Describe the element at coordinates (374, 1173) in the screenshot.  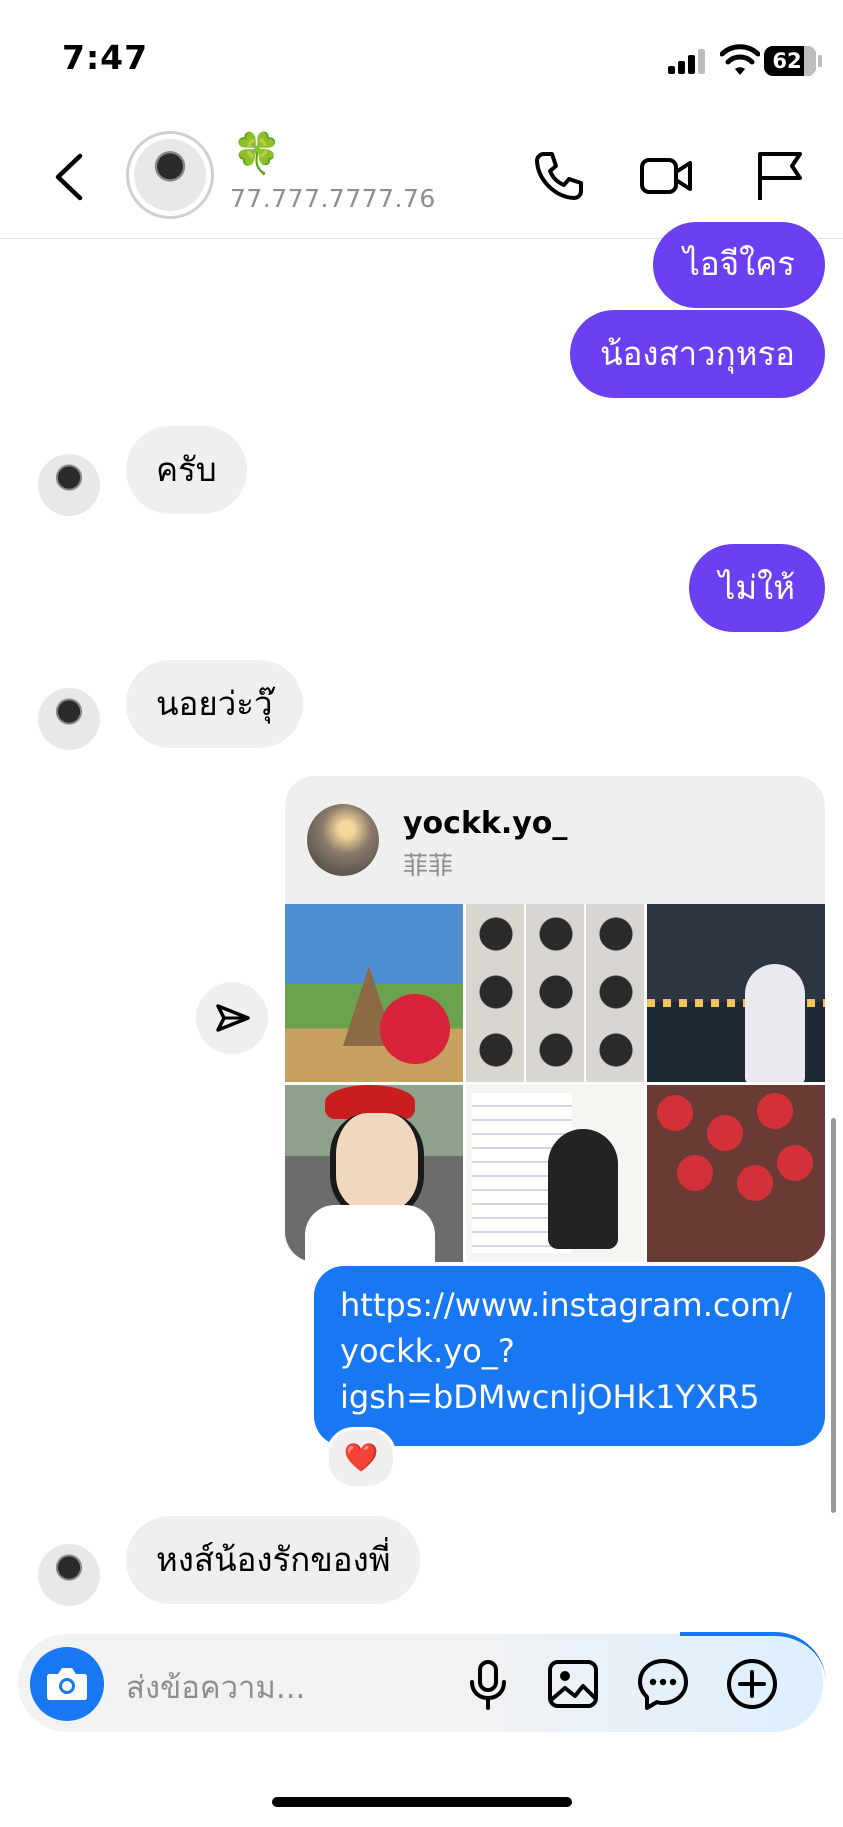
I see `red-hat-photo` at that location.